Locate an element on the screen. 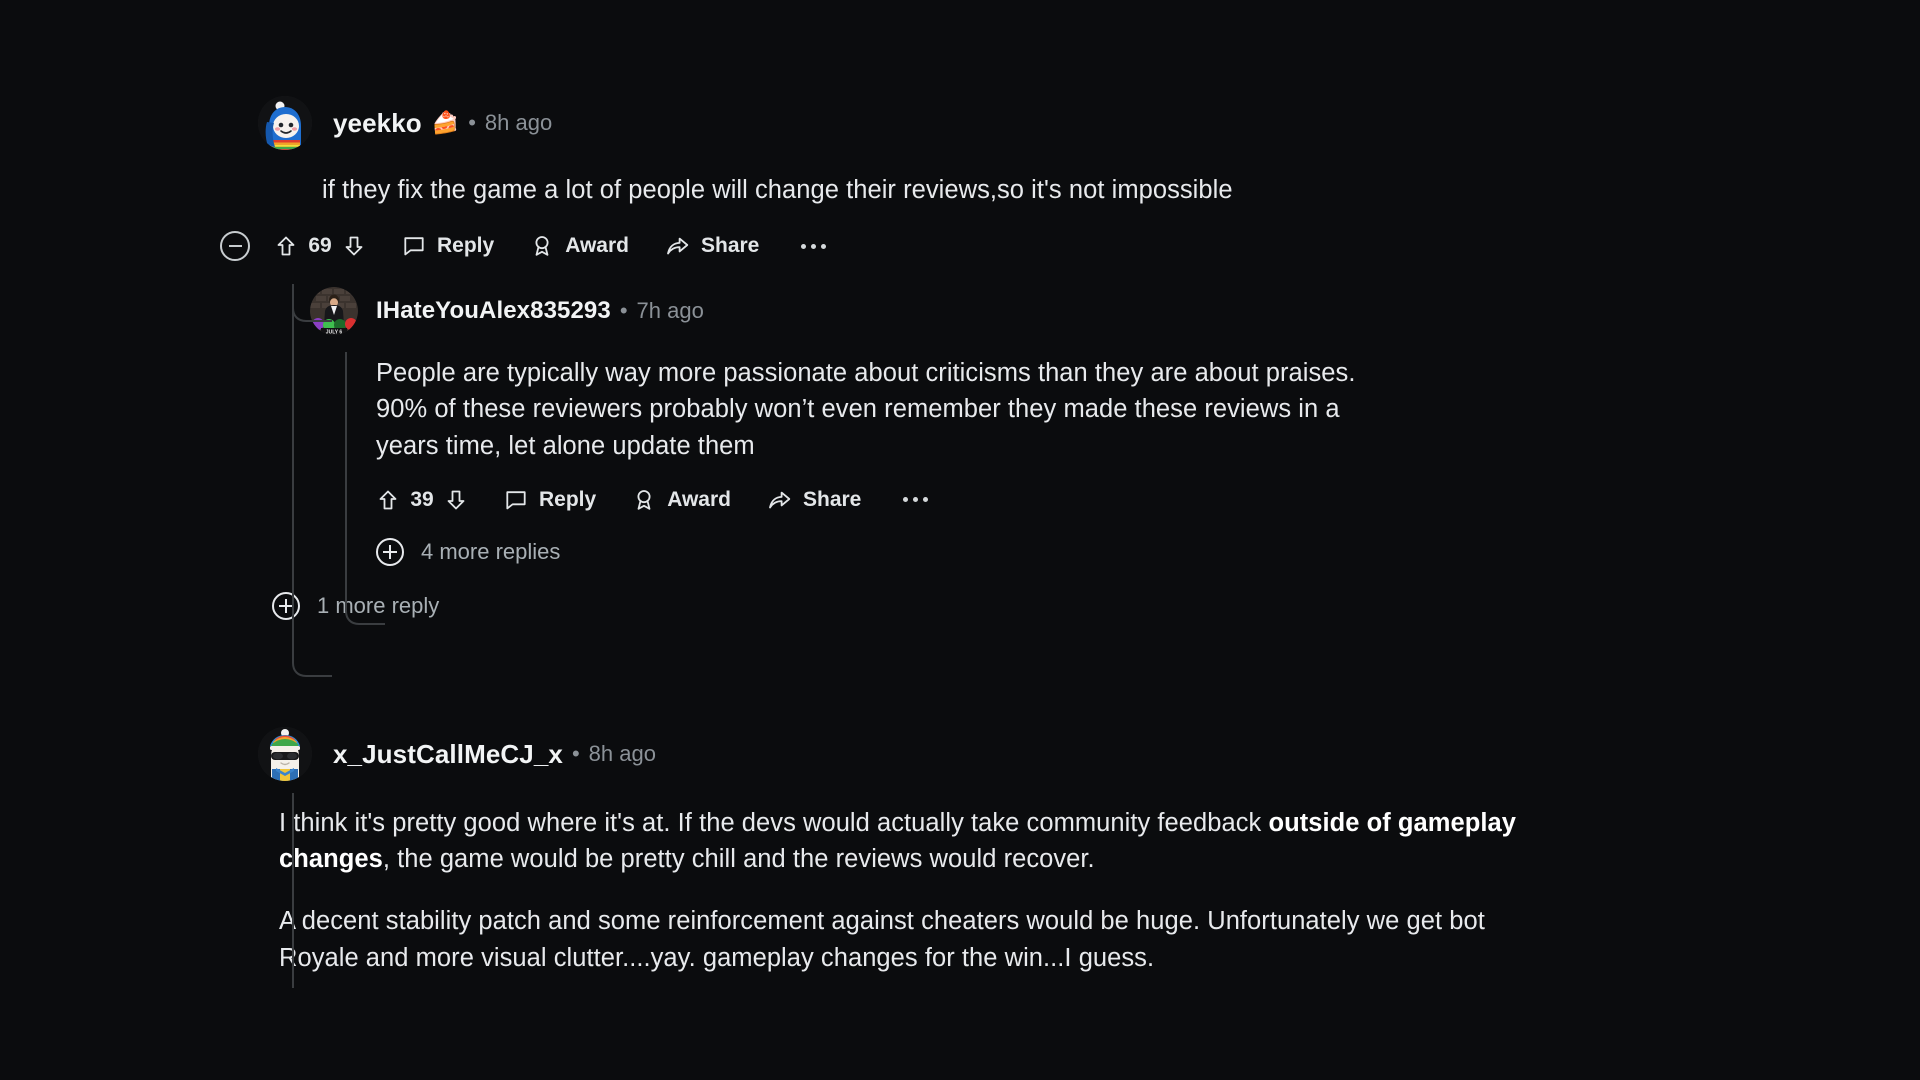  vote-group: 39 is located at coordinates (422, 500).